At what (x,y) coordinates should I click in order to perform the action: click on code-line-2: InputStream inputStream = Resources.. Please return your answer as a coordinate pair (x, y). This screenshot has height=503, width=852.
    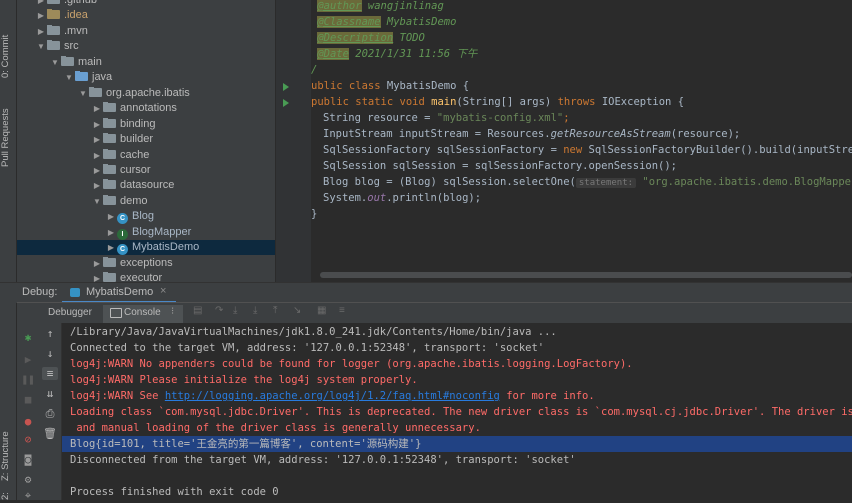
    Looking at the image, I should click on (437, 134).